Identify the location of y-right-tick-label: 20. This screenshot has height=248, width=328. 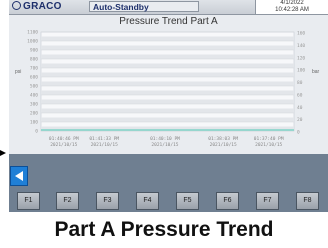
(300, 120).